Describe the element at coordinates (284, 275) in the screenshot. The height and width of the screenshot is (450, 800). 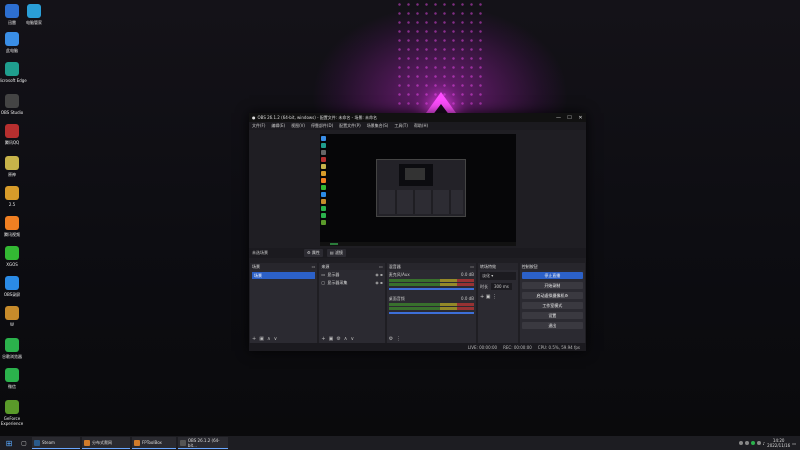
I see `scene-item: 场景` at that location.